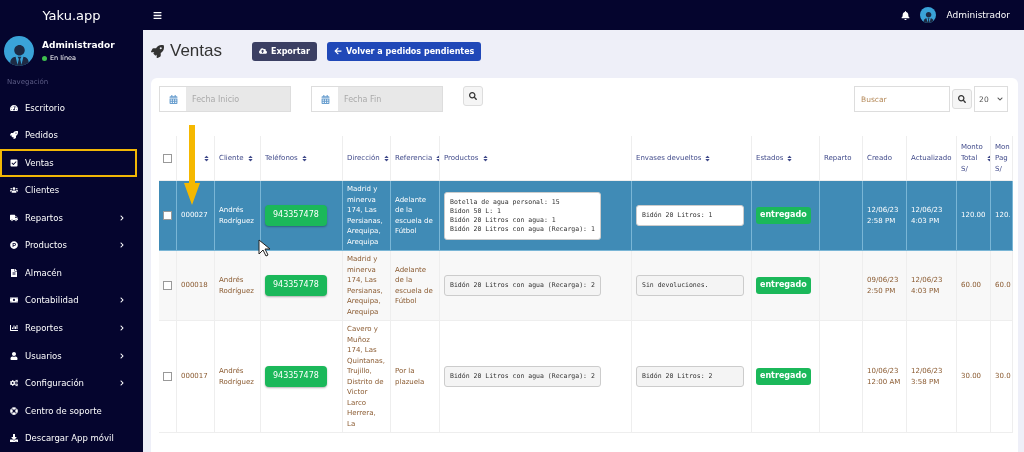  I want to click on dashboard-icon, so click(14, 107).